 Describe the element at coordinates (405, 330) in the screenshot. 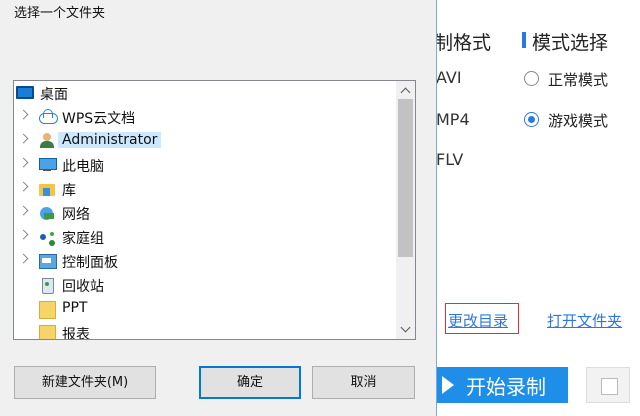

I see `scroll-down-arrow-icon` at that location.